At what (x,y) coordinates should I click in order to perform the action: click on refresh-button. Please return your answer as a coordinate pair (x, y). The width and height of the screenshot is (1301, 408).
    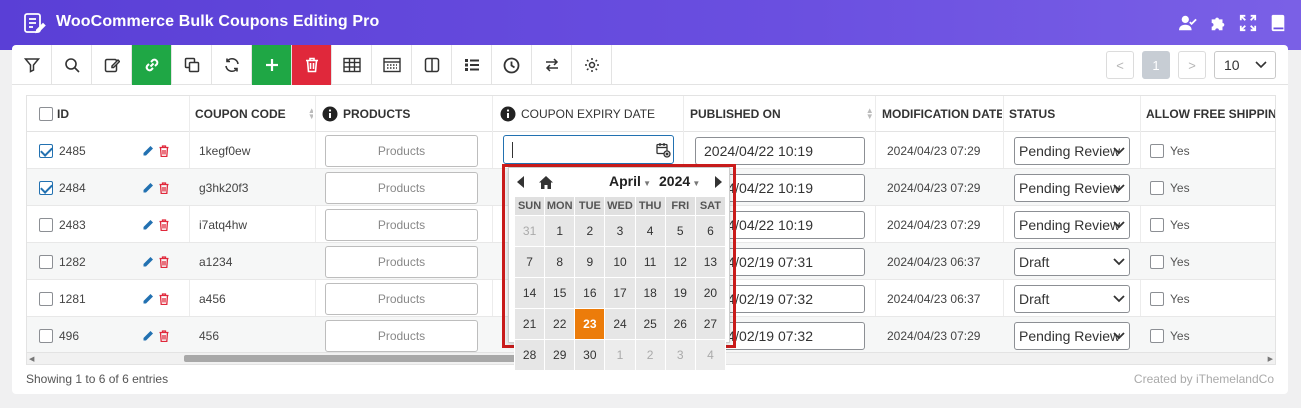
    Looking at the image, I should click on (232, 65).